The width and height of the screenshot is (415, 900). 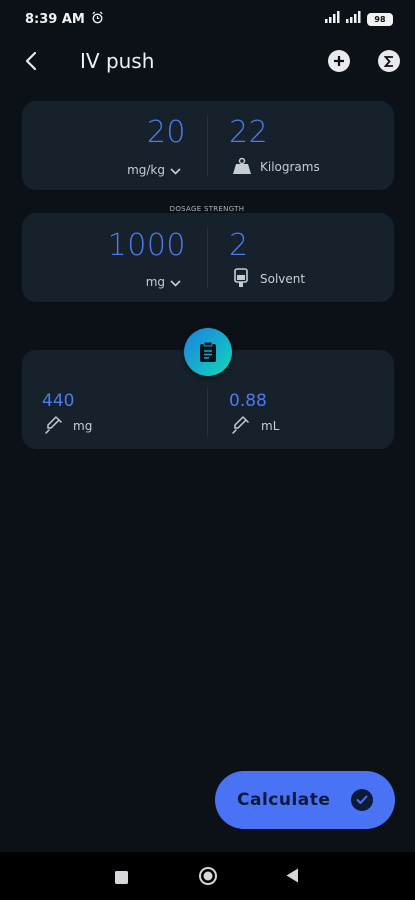 I want to click on check-circle-icon, so click(x=362, y=800).